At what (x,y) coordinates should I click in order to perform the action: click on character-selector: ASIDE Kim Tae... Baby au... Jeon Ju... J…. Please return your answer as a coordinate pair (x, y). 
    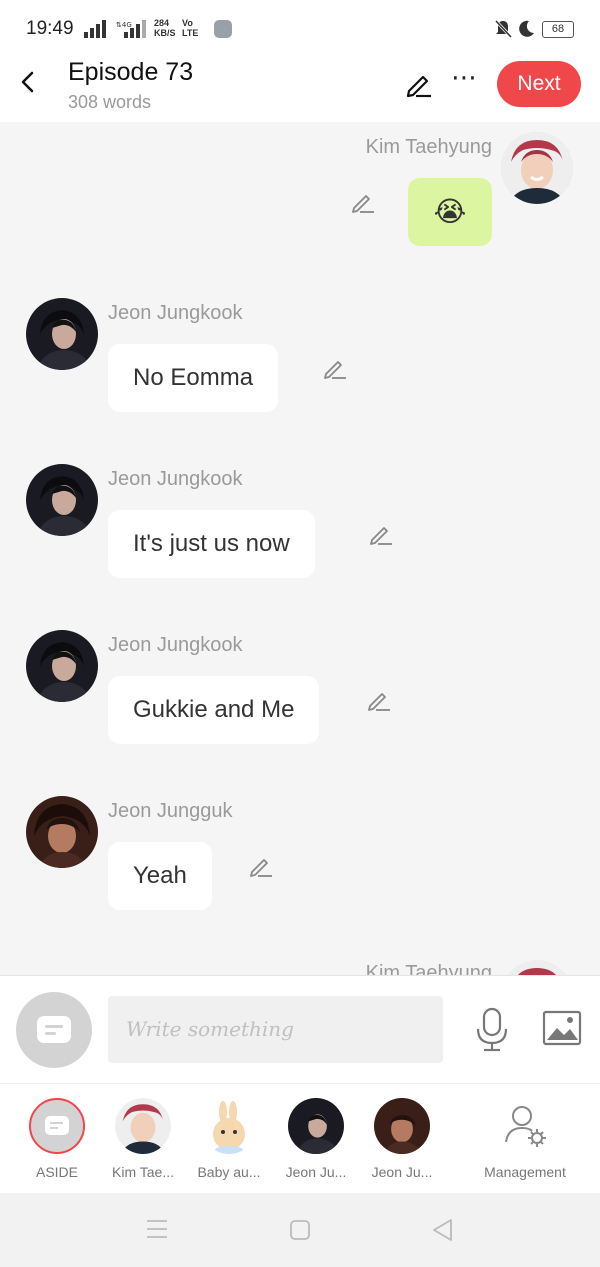
    Looking at the image, I should click on (300, 1138).